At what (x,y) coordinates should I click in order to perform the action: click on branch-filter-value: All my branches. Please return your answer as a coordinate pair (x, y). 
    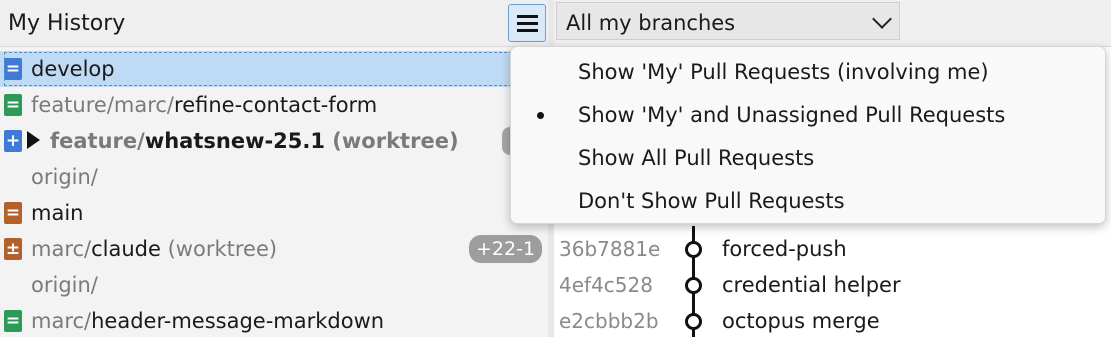
    Looking at the image, I should click on (651, 23).